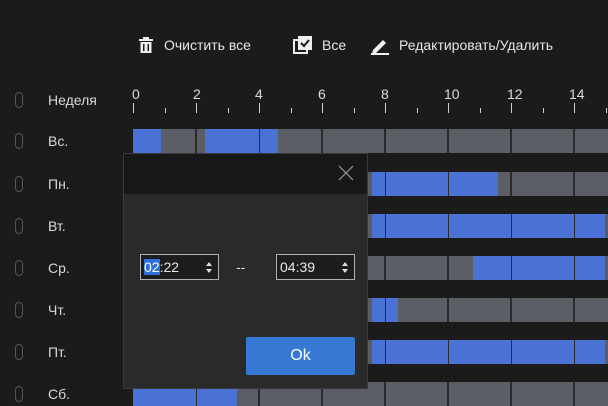 This screenshot has width=608, height=406. I want to click on select-all-icon, so click(302, 45).